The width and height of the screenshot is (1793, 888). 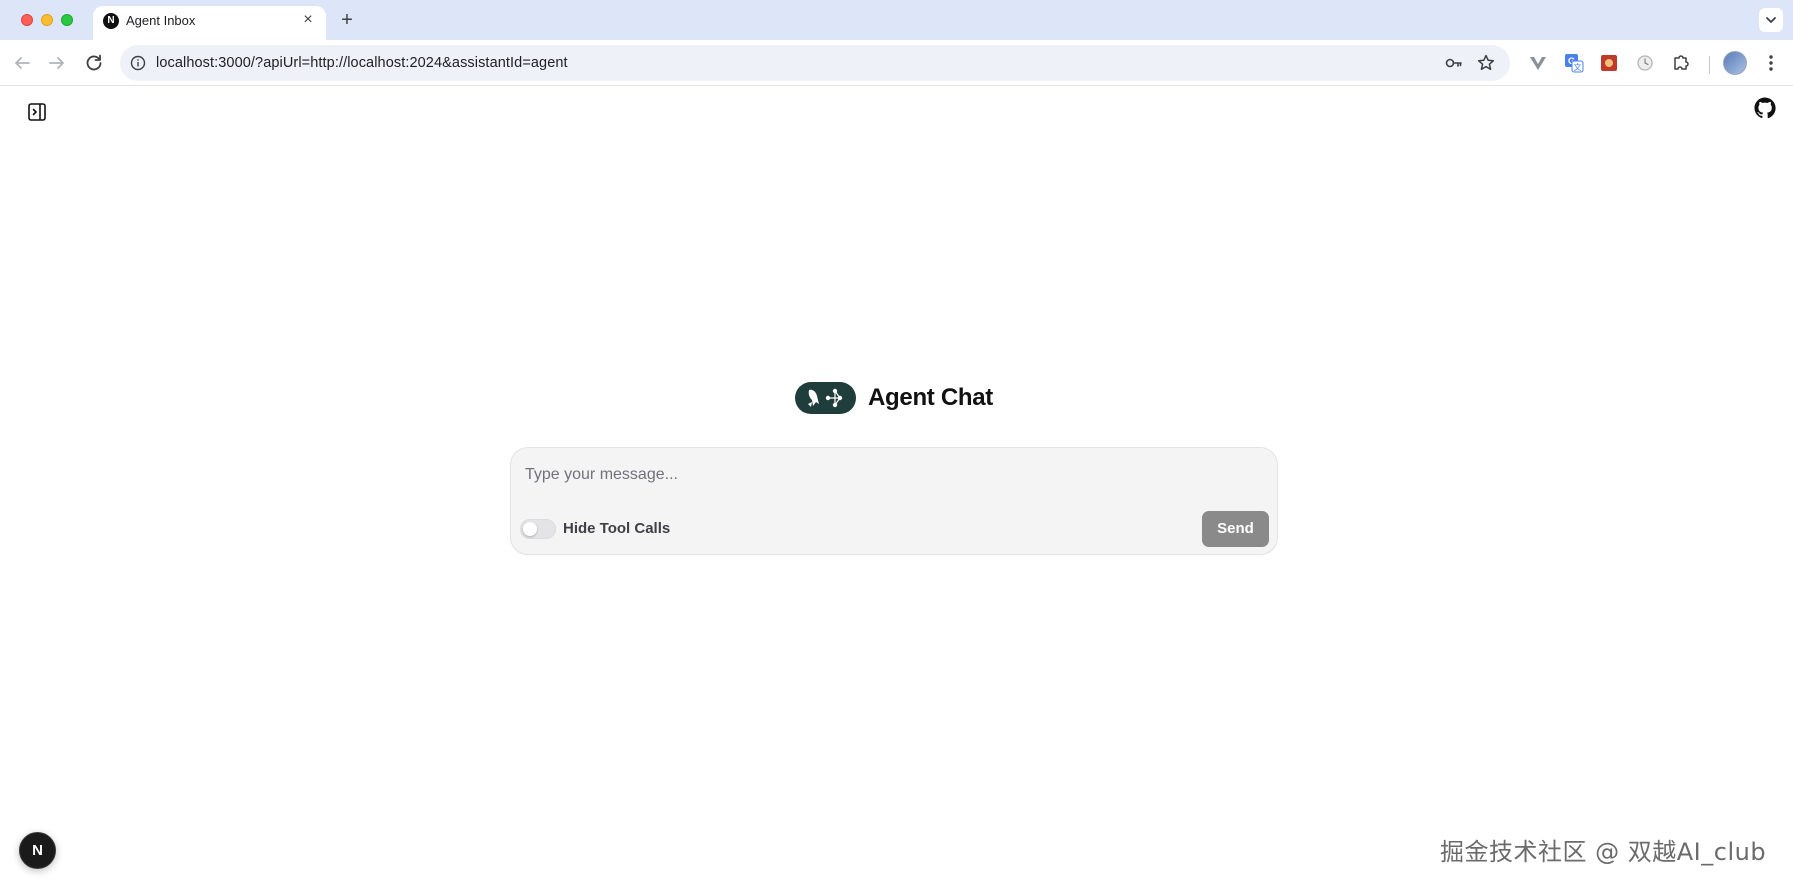 I want to click on github-icon, so click(x=1765, y=108).